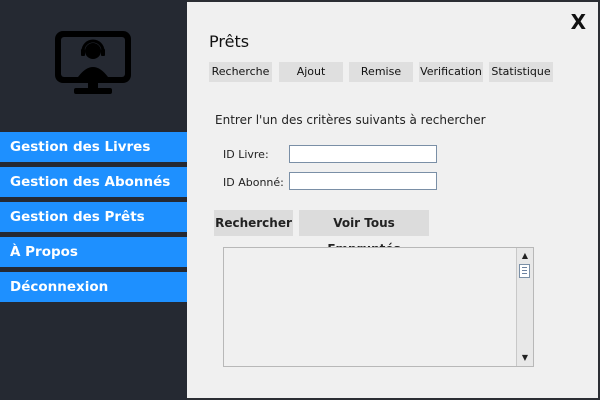 This screenshot has height=400, width=600. Describe the element at coordinates (521, 72) in the screenshot. I see `tab-statistique: Statistique` at that location.